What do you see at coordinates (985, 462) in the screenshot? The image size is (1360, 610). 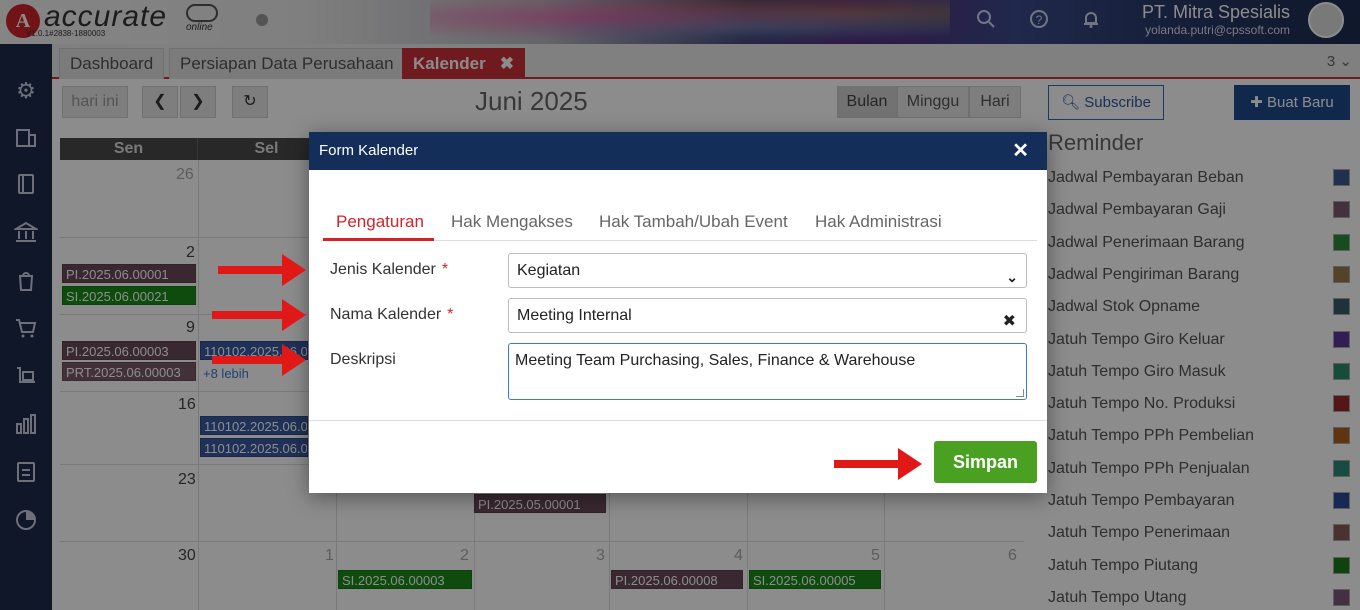 I see `save-button: Simpan` at bounding box center [985, 462].